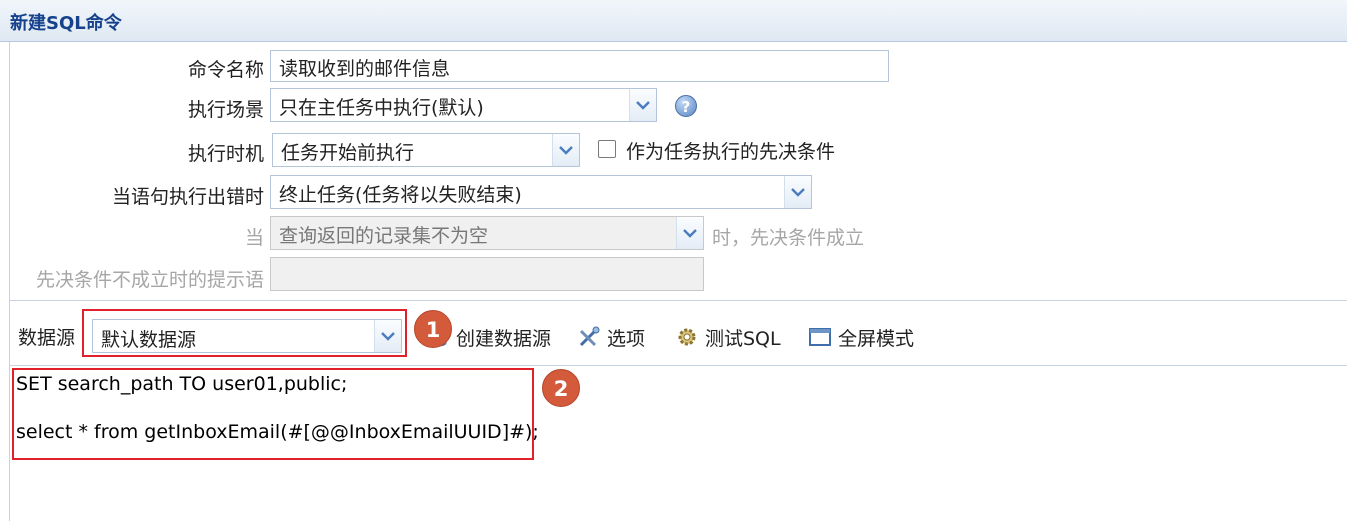  I want to click on fullscreen-button: 全屏模式, so click(861, 337).